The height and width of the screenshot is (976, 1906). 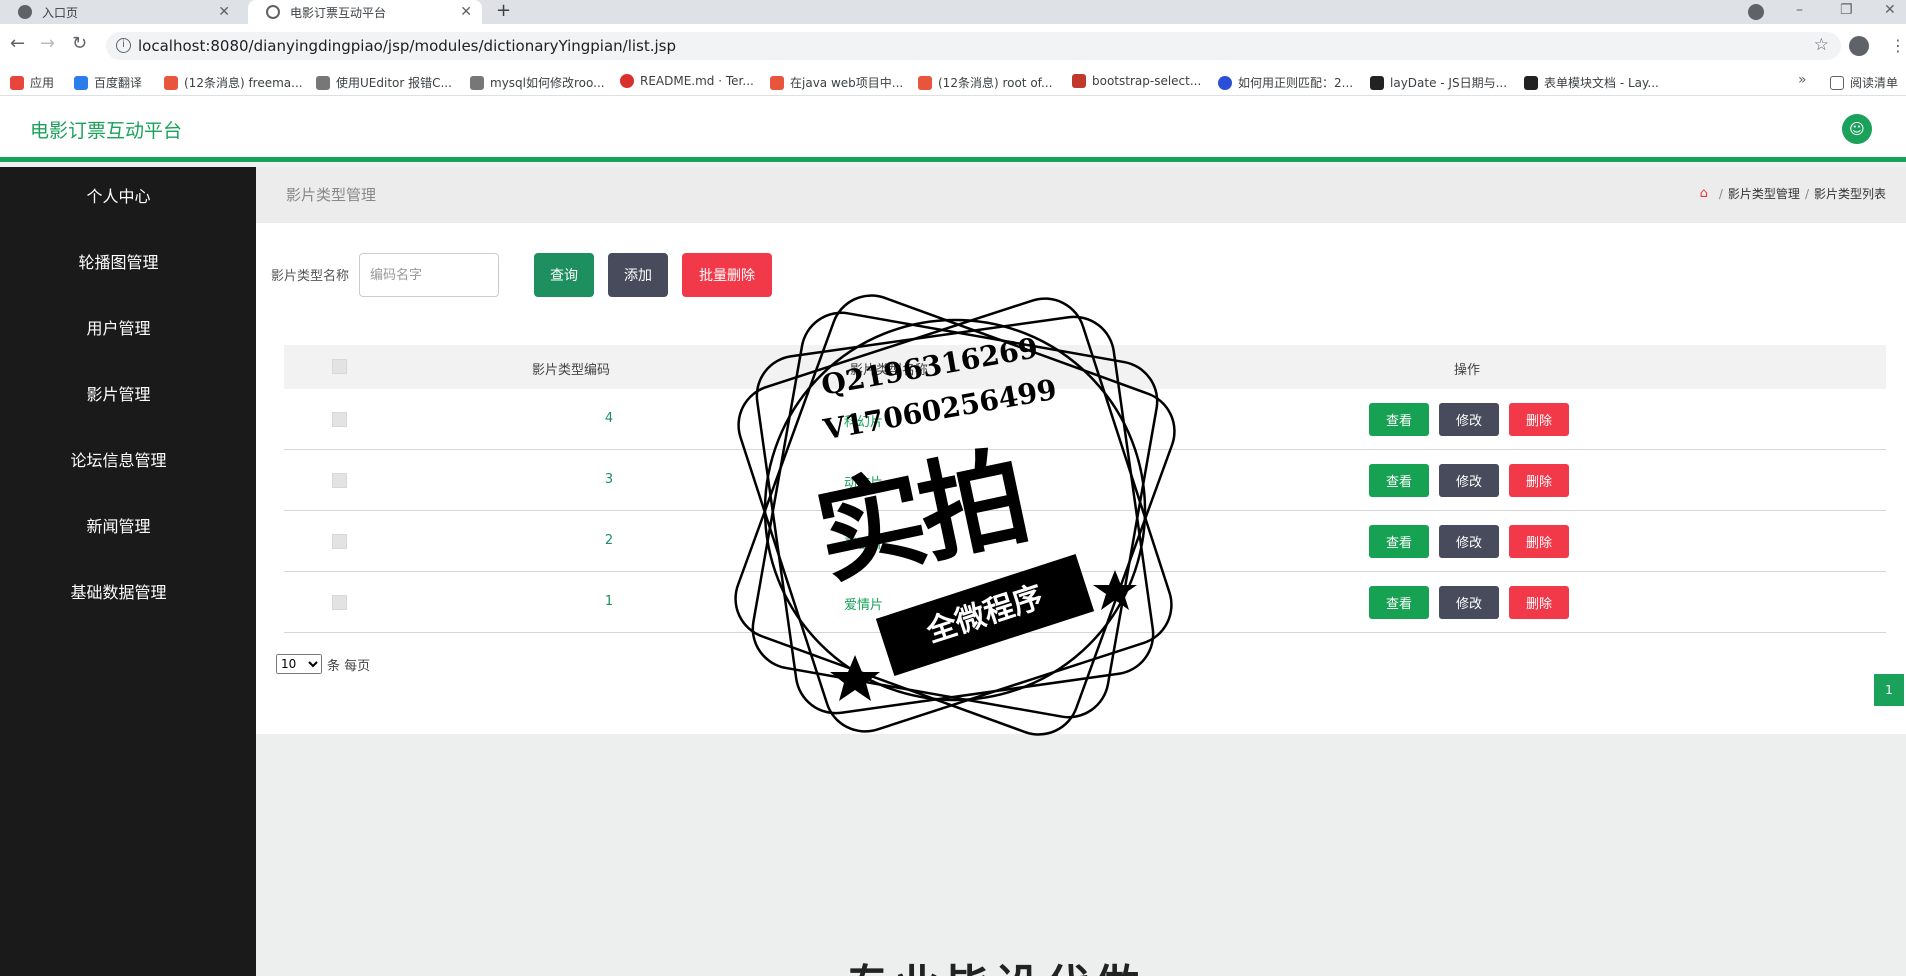 What do you see at coordinates (864, 483) in the screenshot?
I see `cell-name: 动作片` at bounding box center [864, 483].